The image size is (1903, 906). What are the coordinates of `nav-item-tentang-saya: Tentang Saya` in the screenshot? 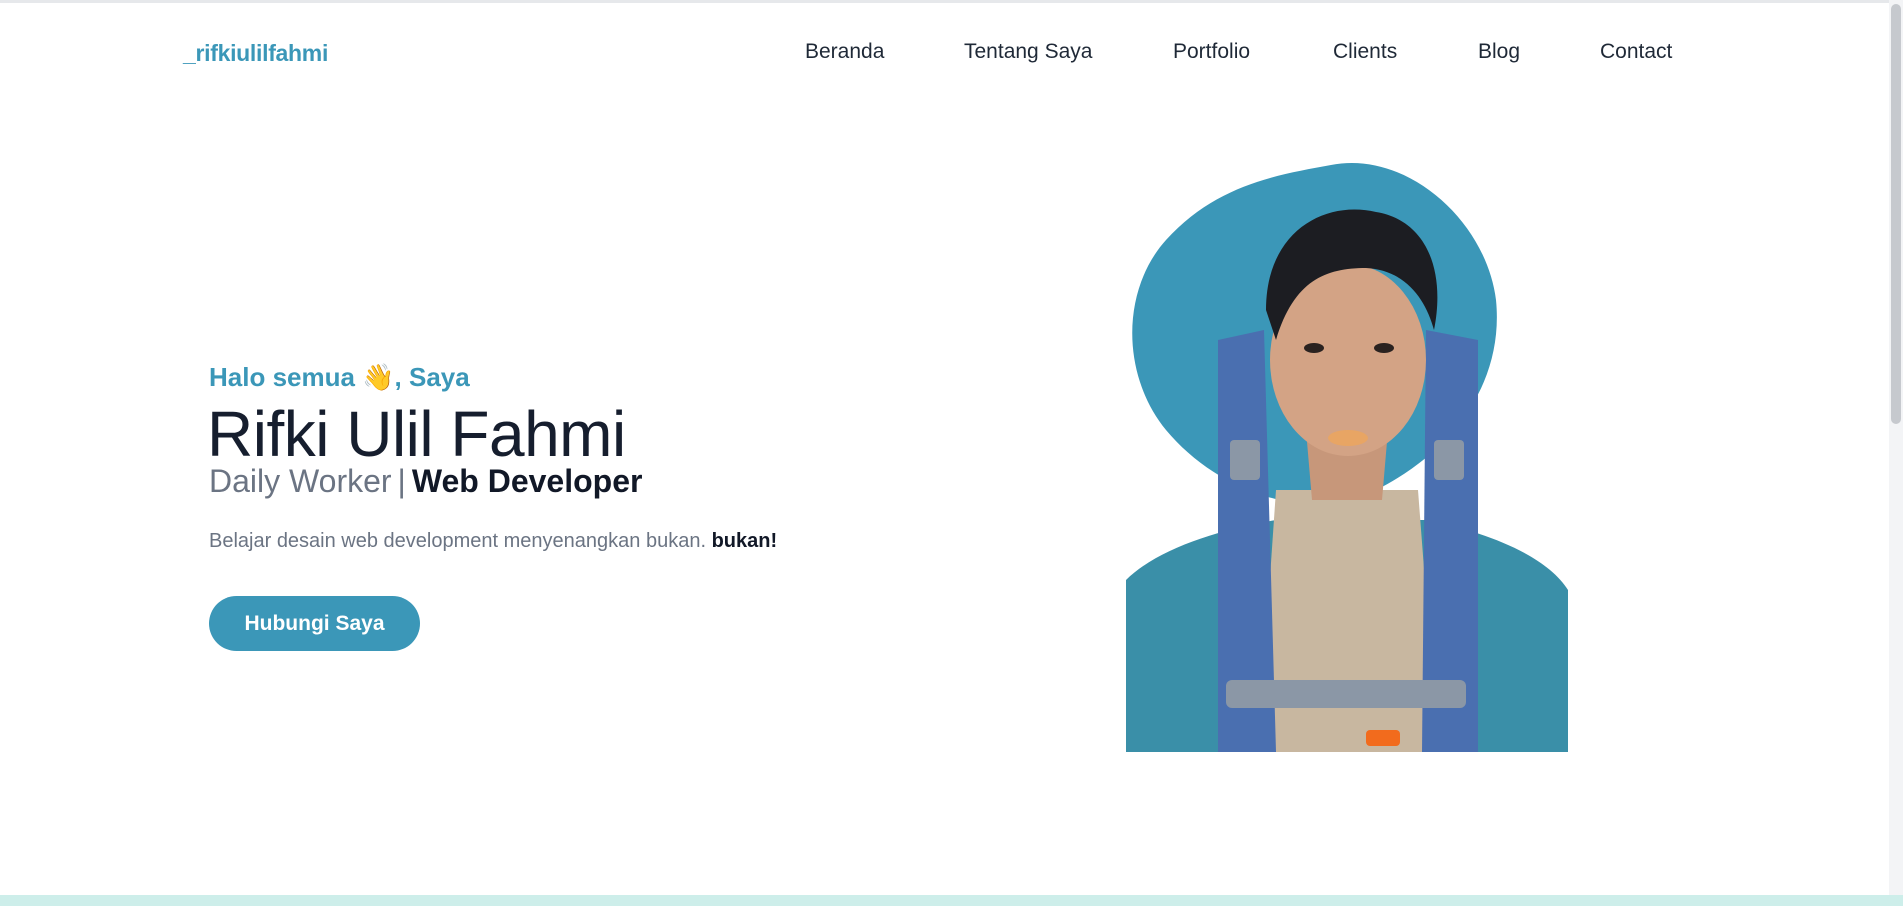 It's located at (1028, 52).